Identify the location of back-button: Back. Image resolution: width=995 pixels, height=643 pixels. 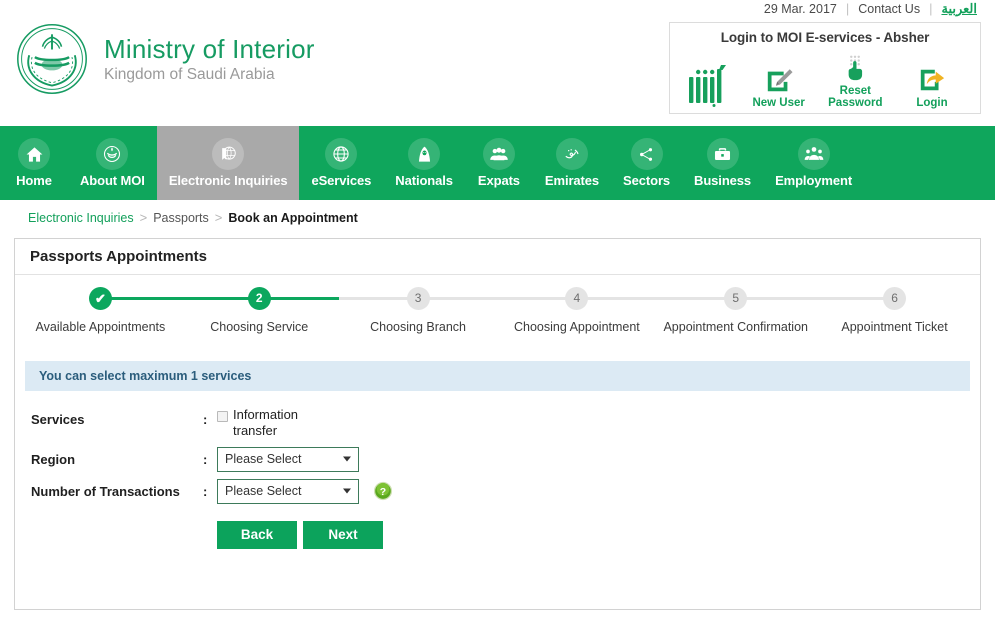
(257, 534).